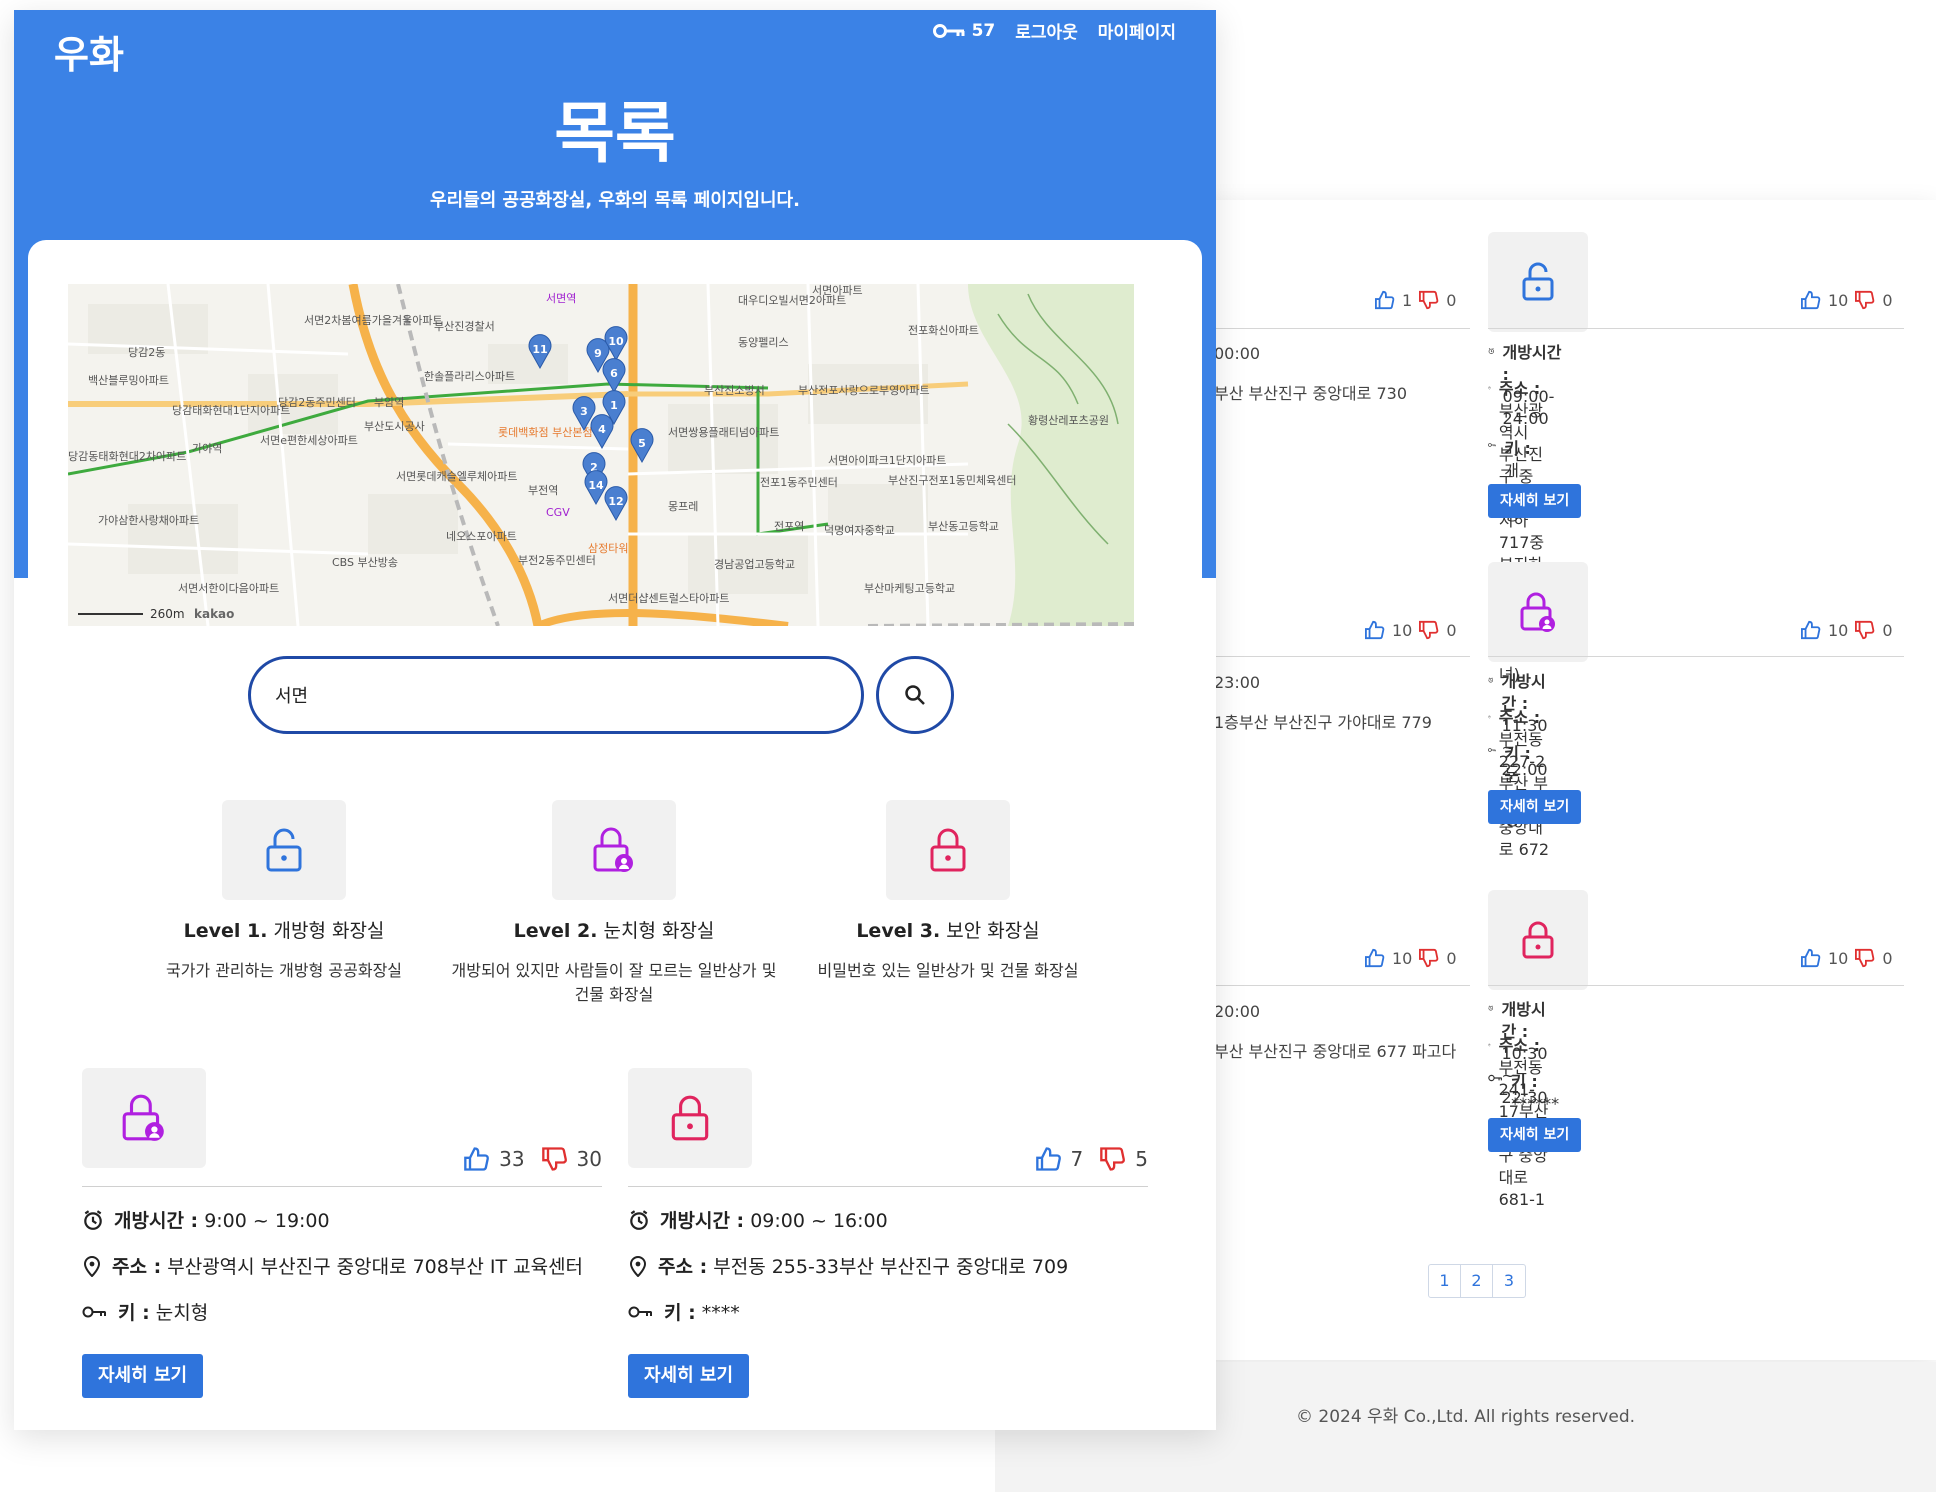  Describe the element at coordinates (598, 353) in the screenshot. I see `svg-text: 9` at that location.